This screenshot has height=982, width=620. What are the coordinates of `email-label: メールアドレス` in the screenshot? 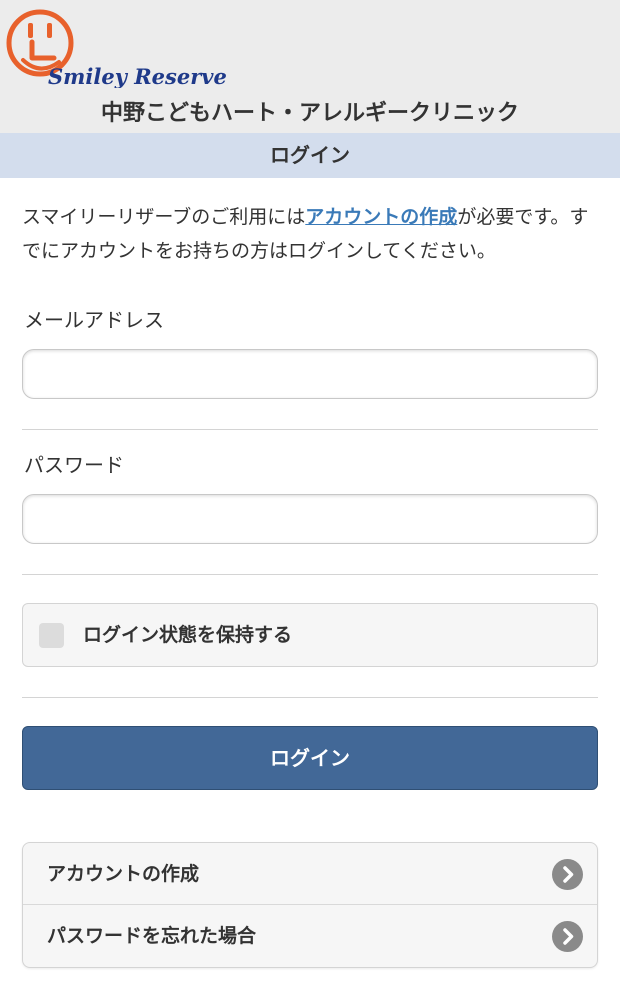 It's located at (94, 320).